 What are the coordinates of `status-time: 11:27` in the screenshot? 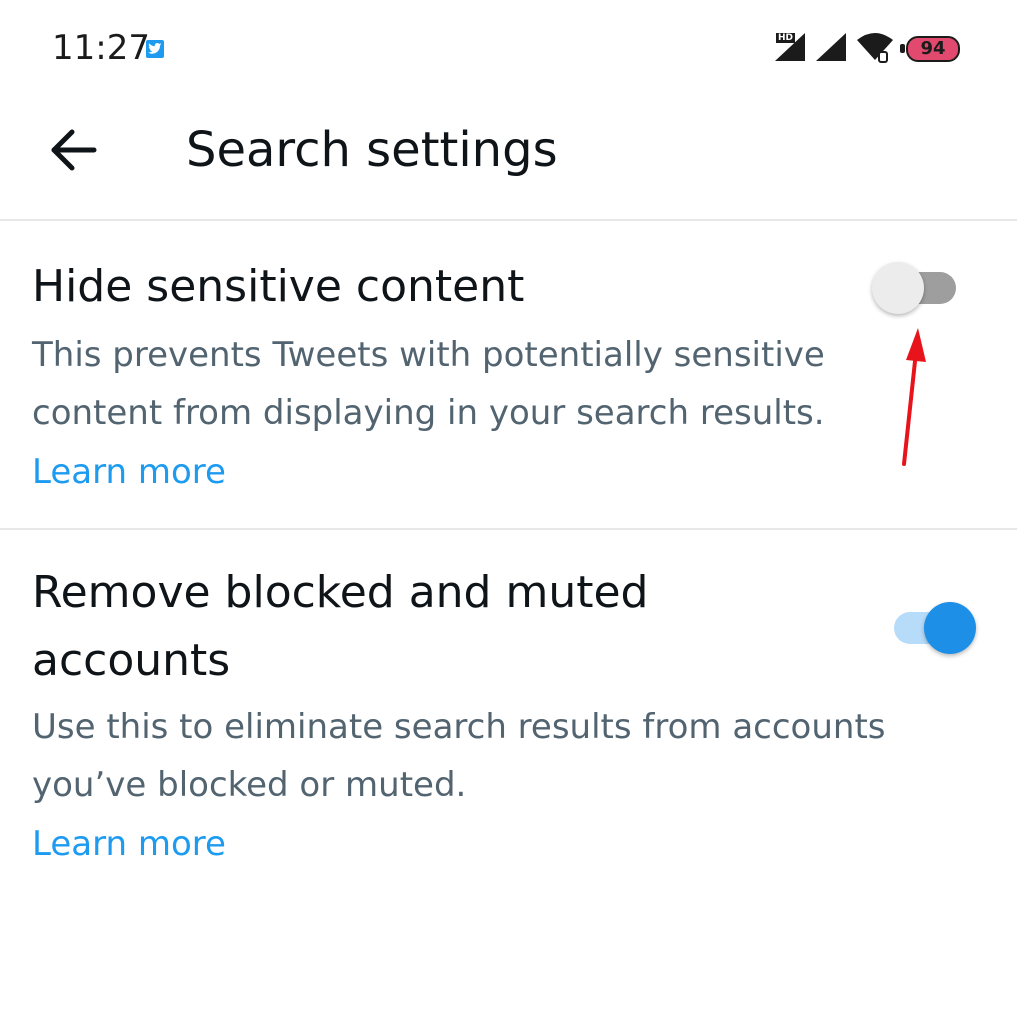 It's located at (101, 48).